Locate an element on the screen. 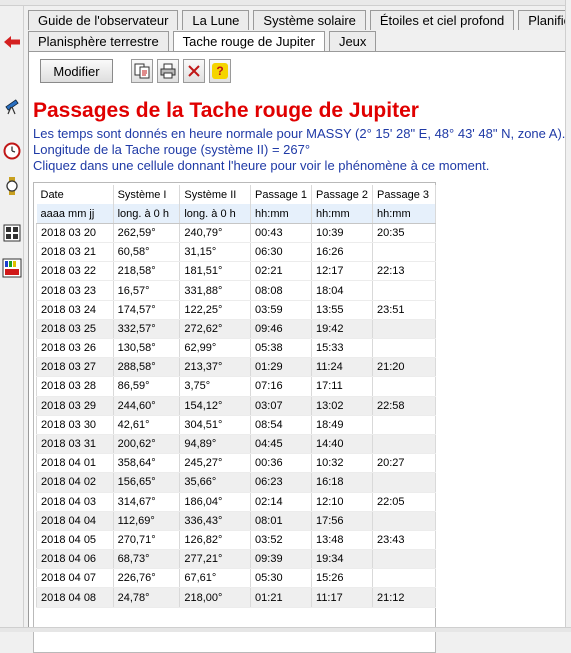 The height and width of the screenshot is (653, 571). cell-passage-2: 16:18 is located at coordinates (342, 482).